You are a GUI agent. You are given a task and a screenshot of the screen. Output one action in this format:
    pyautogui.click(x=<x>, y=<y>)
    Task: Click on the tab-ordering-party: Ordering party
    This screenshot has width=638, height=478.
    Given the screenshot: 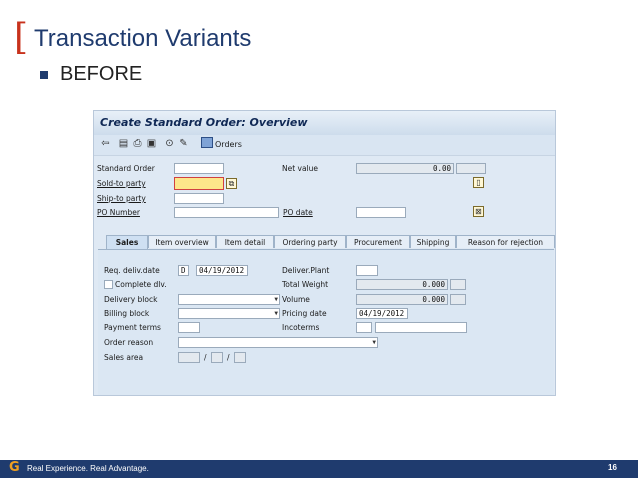 What is the action you would take?
    pyautogui.click(x=310, y=241)
    